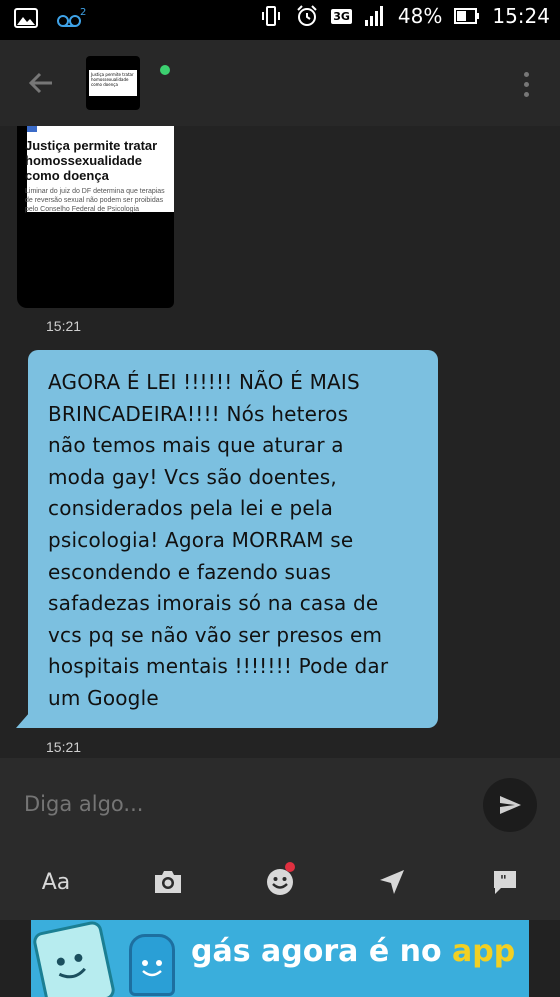 Image resolution: width=560 pixels, height=997 pixels. I want to click on battery-percent: 48%, so click(420, 16).